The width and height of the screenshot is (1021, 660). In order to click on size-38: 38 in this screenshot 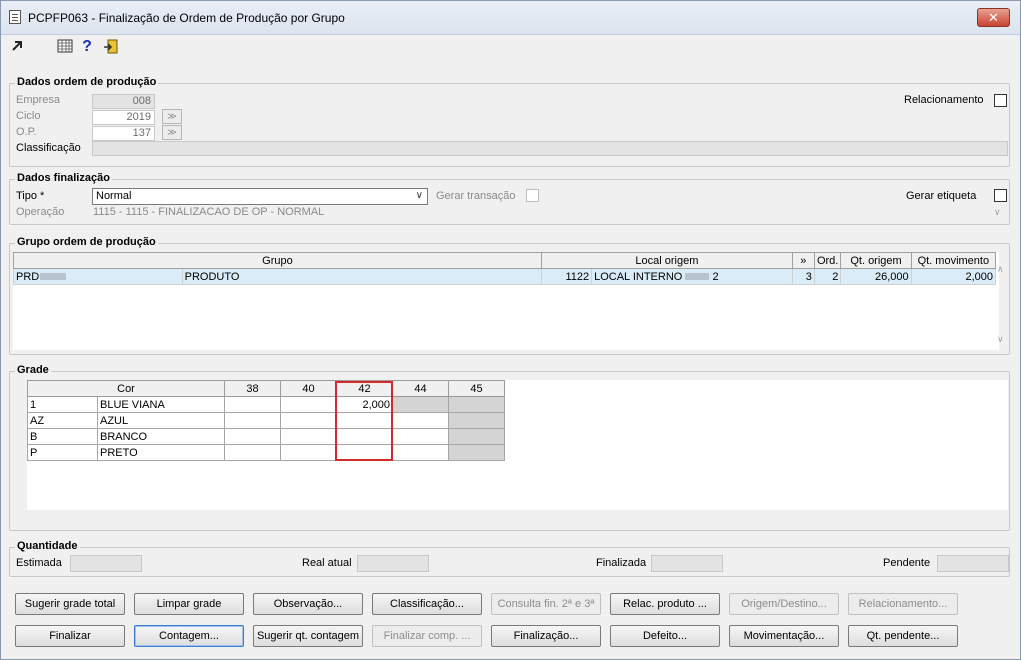, I will do `click(252, 388)`.